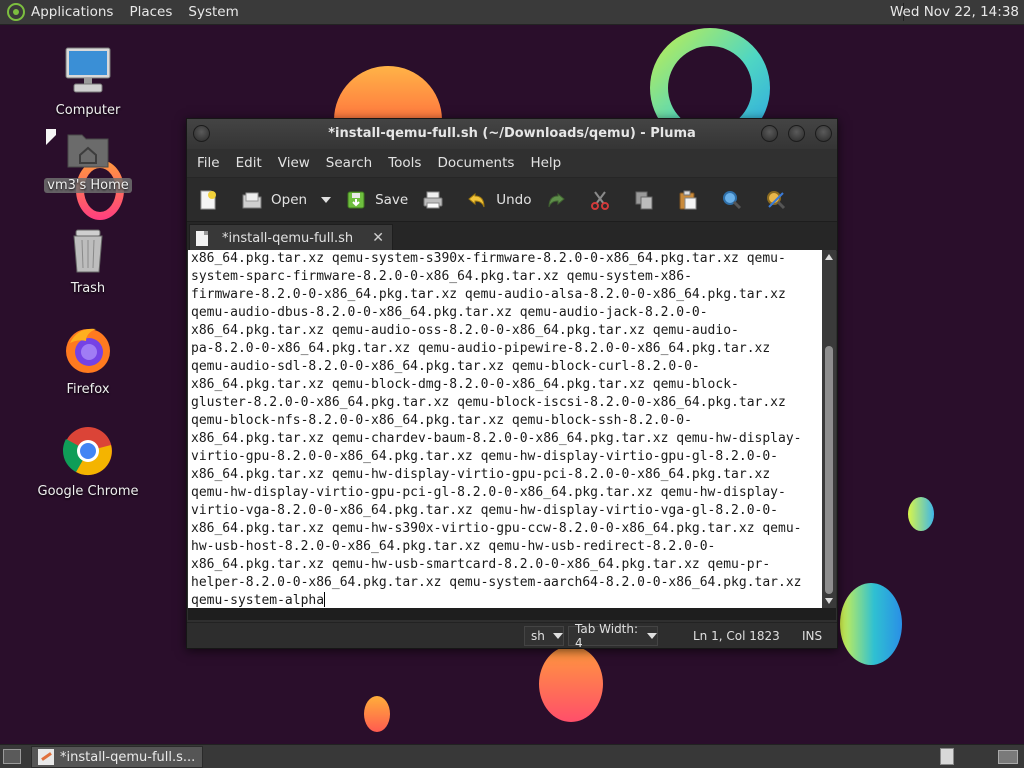 Image resolution: width=1024 pixels, height=768 pixels. Describe the element at coordinates (88, 70) in the screenshot. I see `computer-icon` at that location.